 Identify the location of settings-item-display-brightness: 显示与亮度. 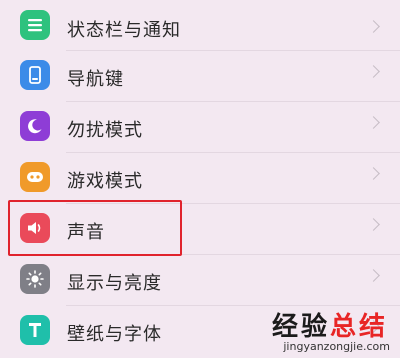
(200, 280).